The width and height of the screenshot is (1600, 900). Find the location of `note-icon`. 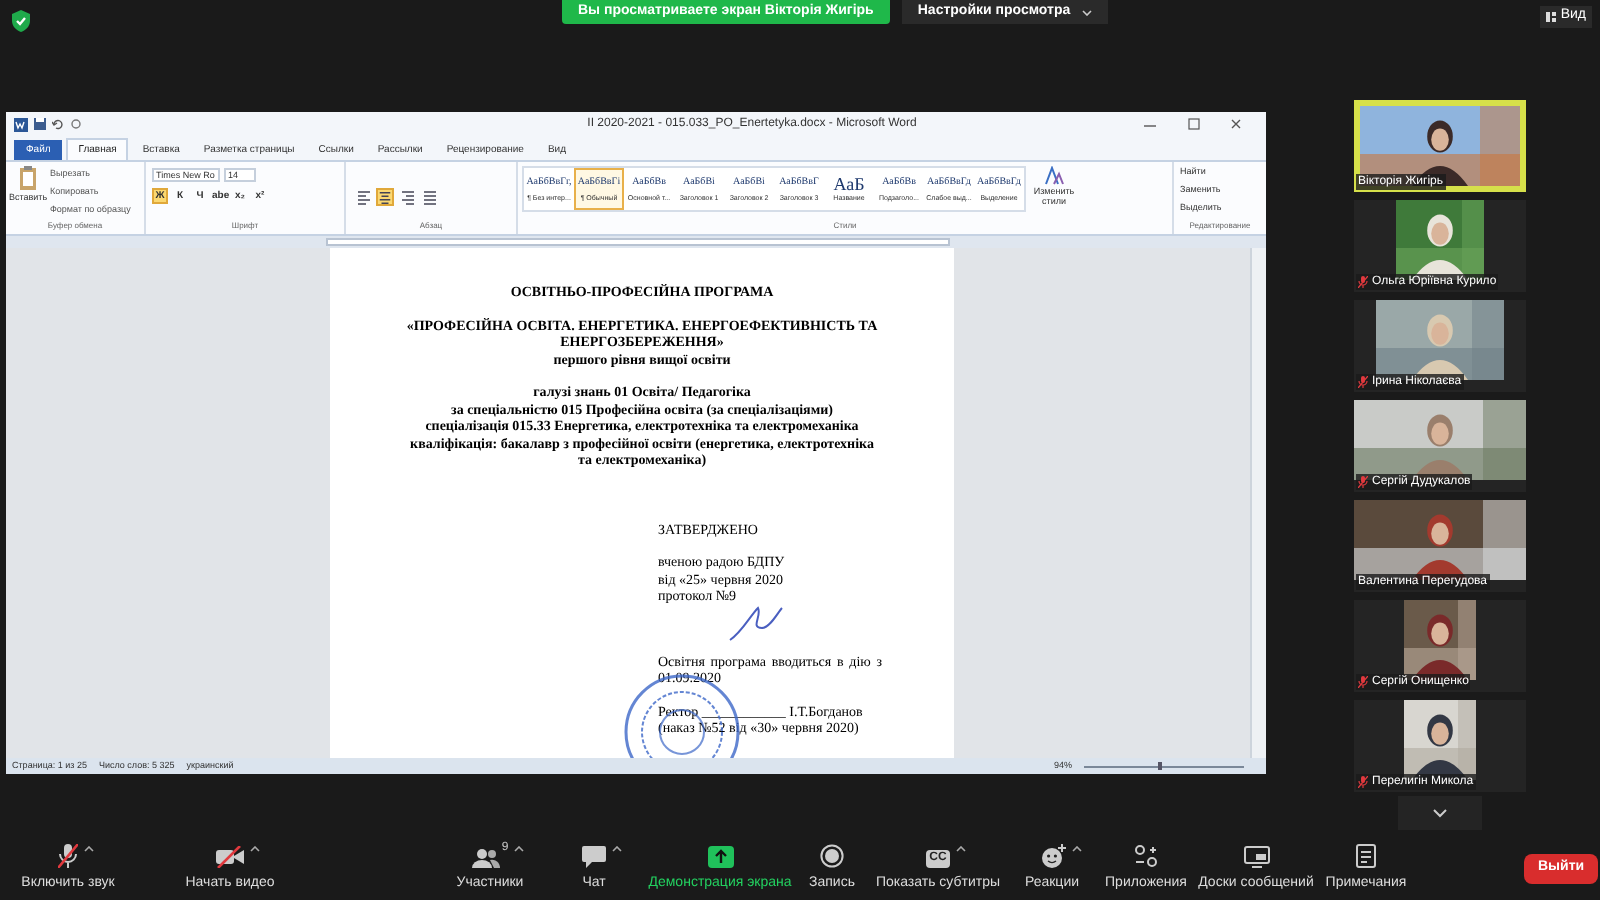

note-icon is located at coordinates (1366, 855).